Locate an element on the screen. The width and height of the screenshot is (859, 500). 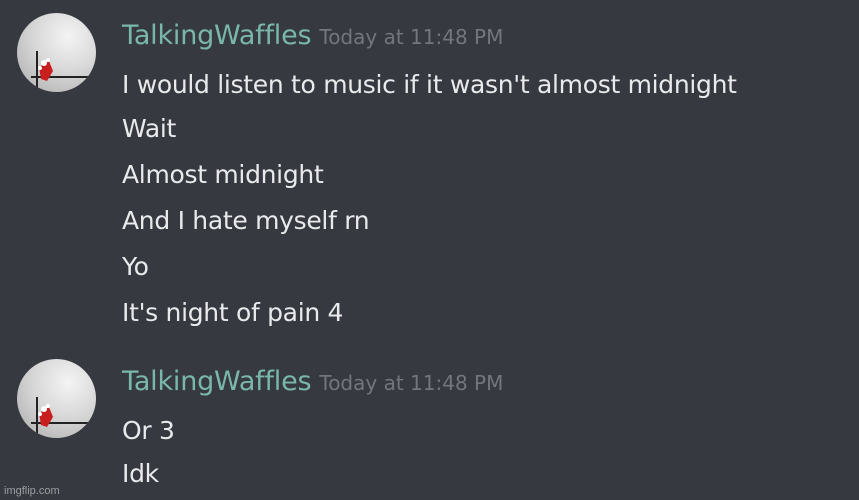
message-text: It's night of pain 4 is located at coordinates (233, 312).